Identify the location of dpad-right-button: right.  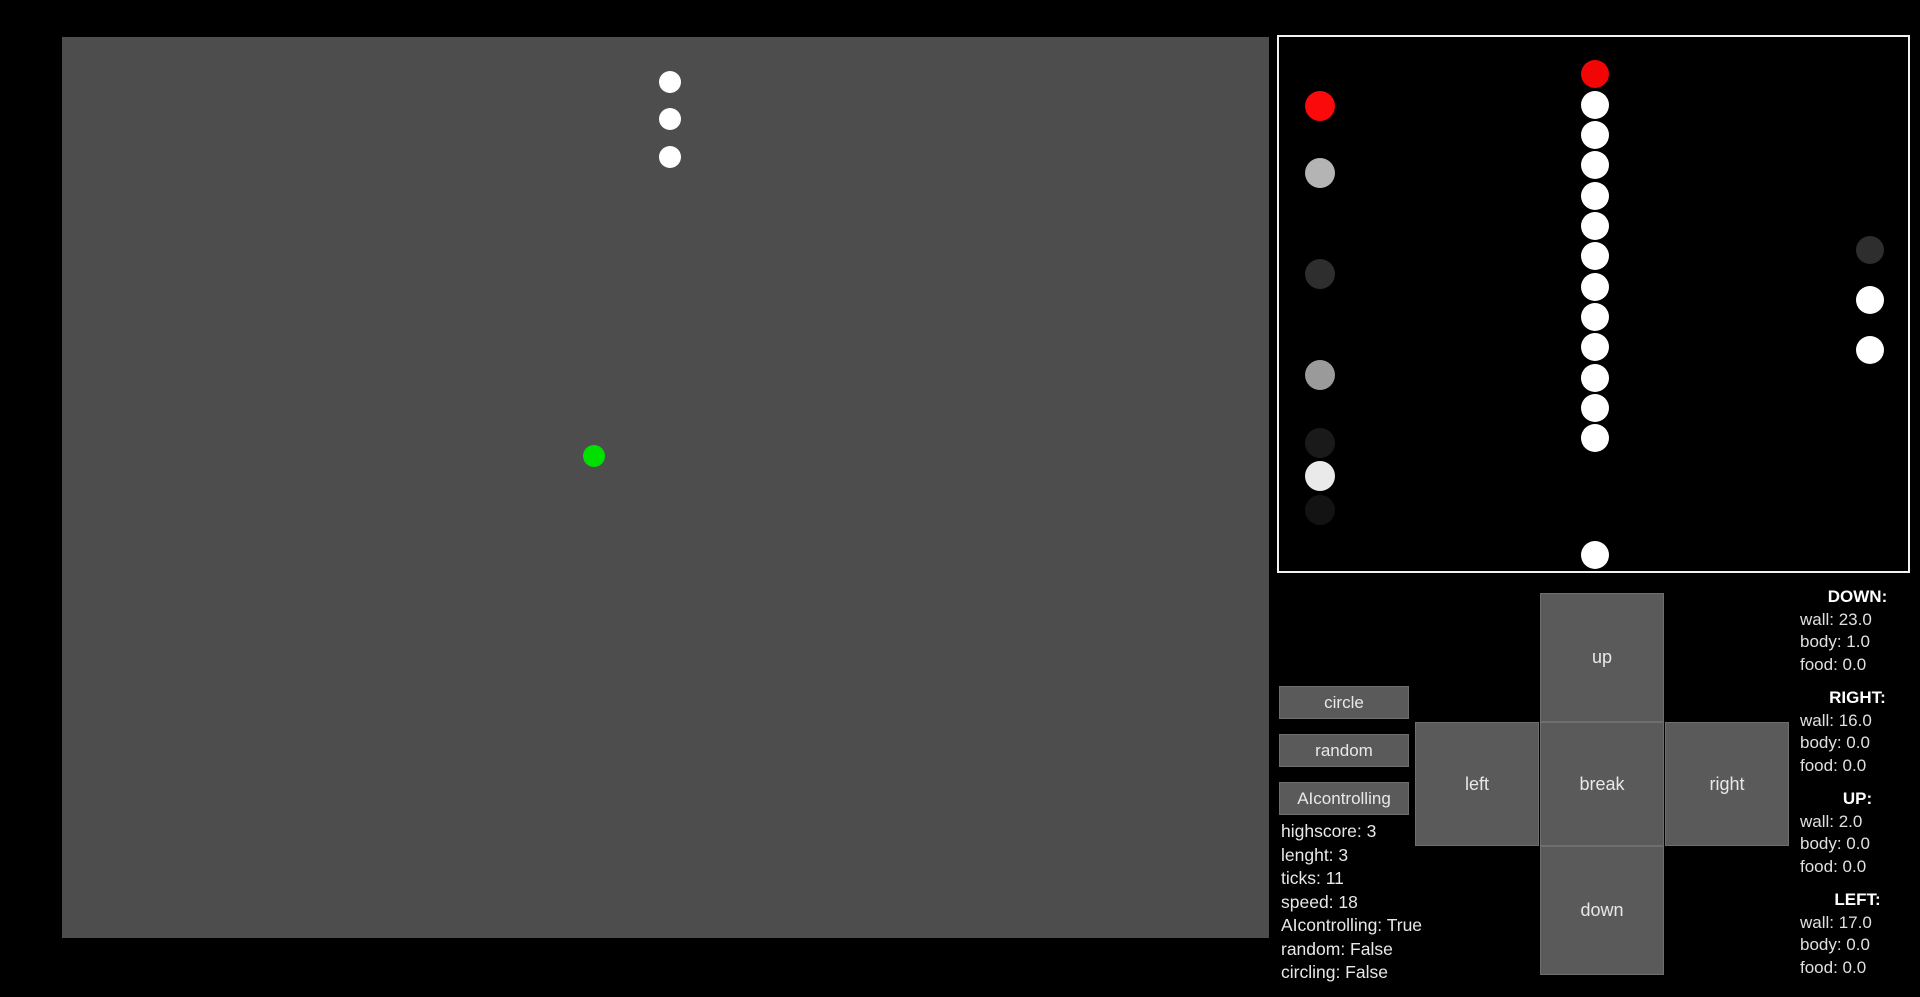
(1727, 784).